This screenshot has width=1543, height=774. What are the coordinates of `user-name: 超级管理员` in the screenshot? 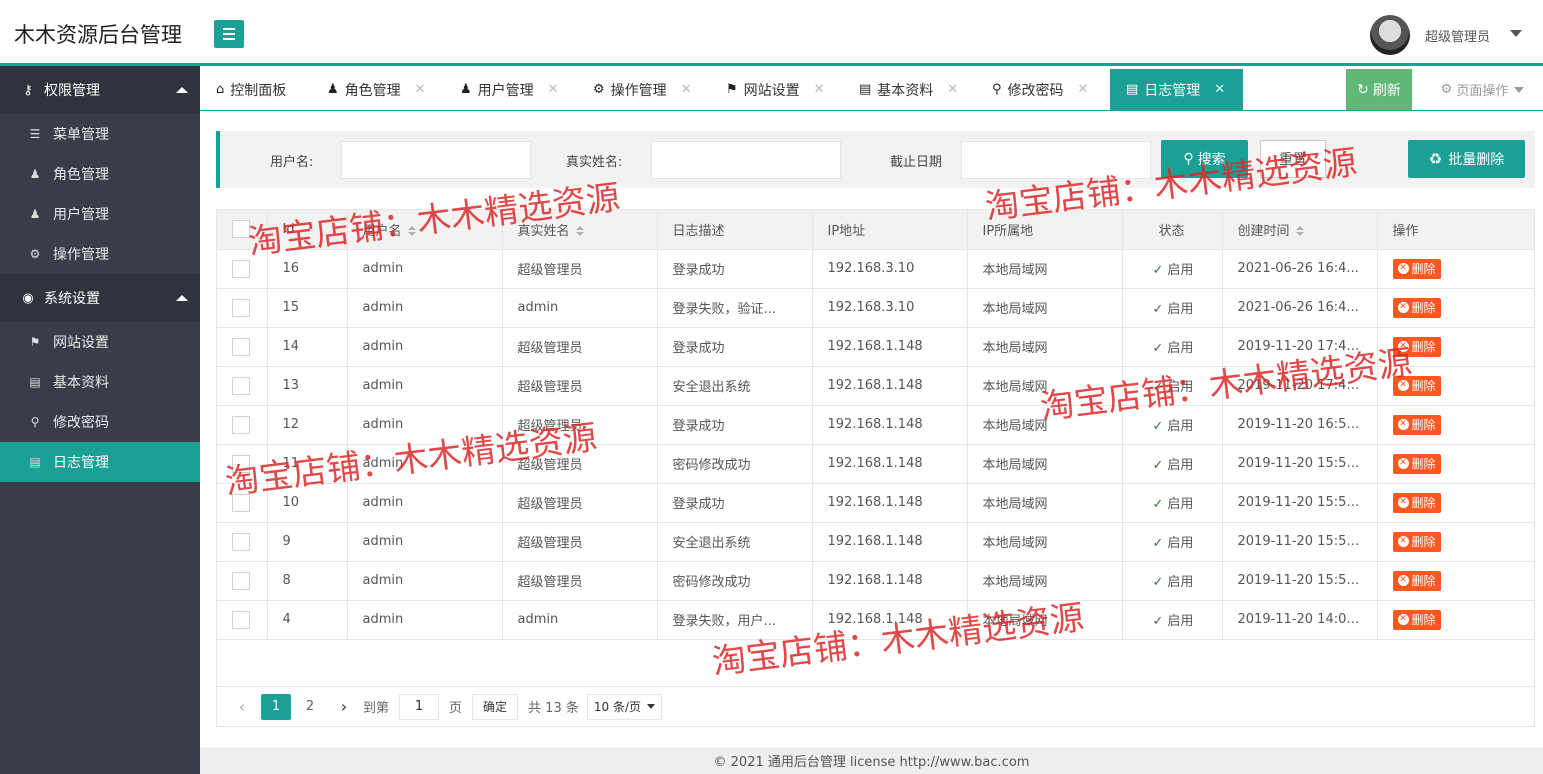 It's located at (1457, 35).